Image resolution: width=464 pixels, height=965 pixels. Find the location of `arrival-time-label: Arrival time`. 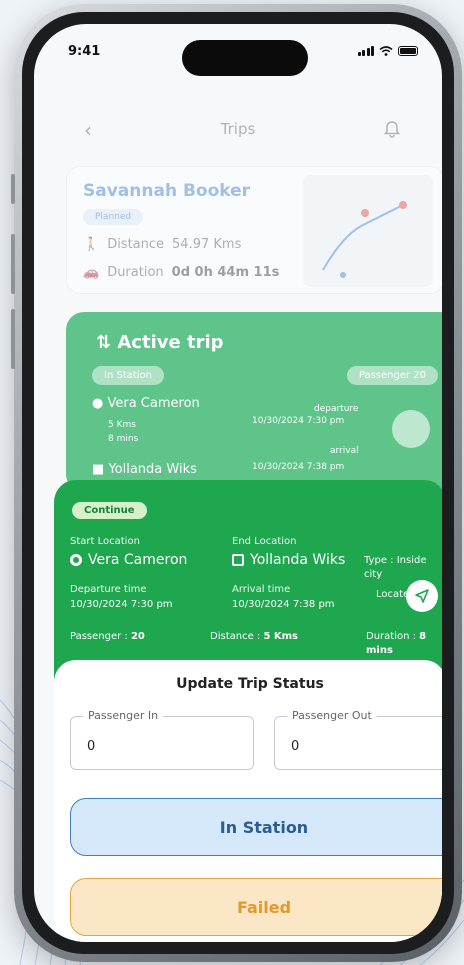

arrival-time-label: Arrival time is located at coordinates (261, 589).